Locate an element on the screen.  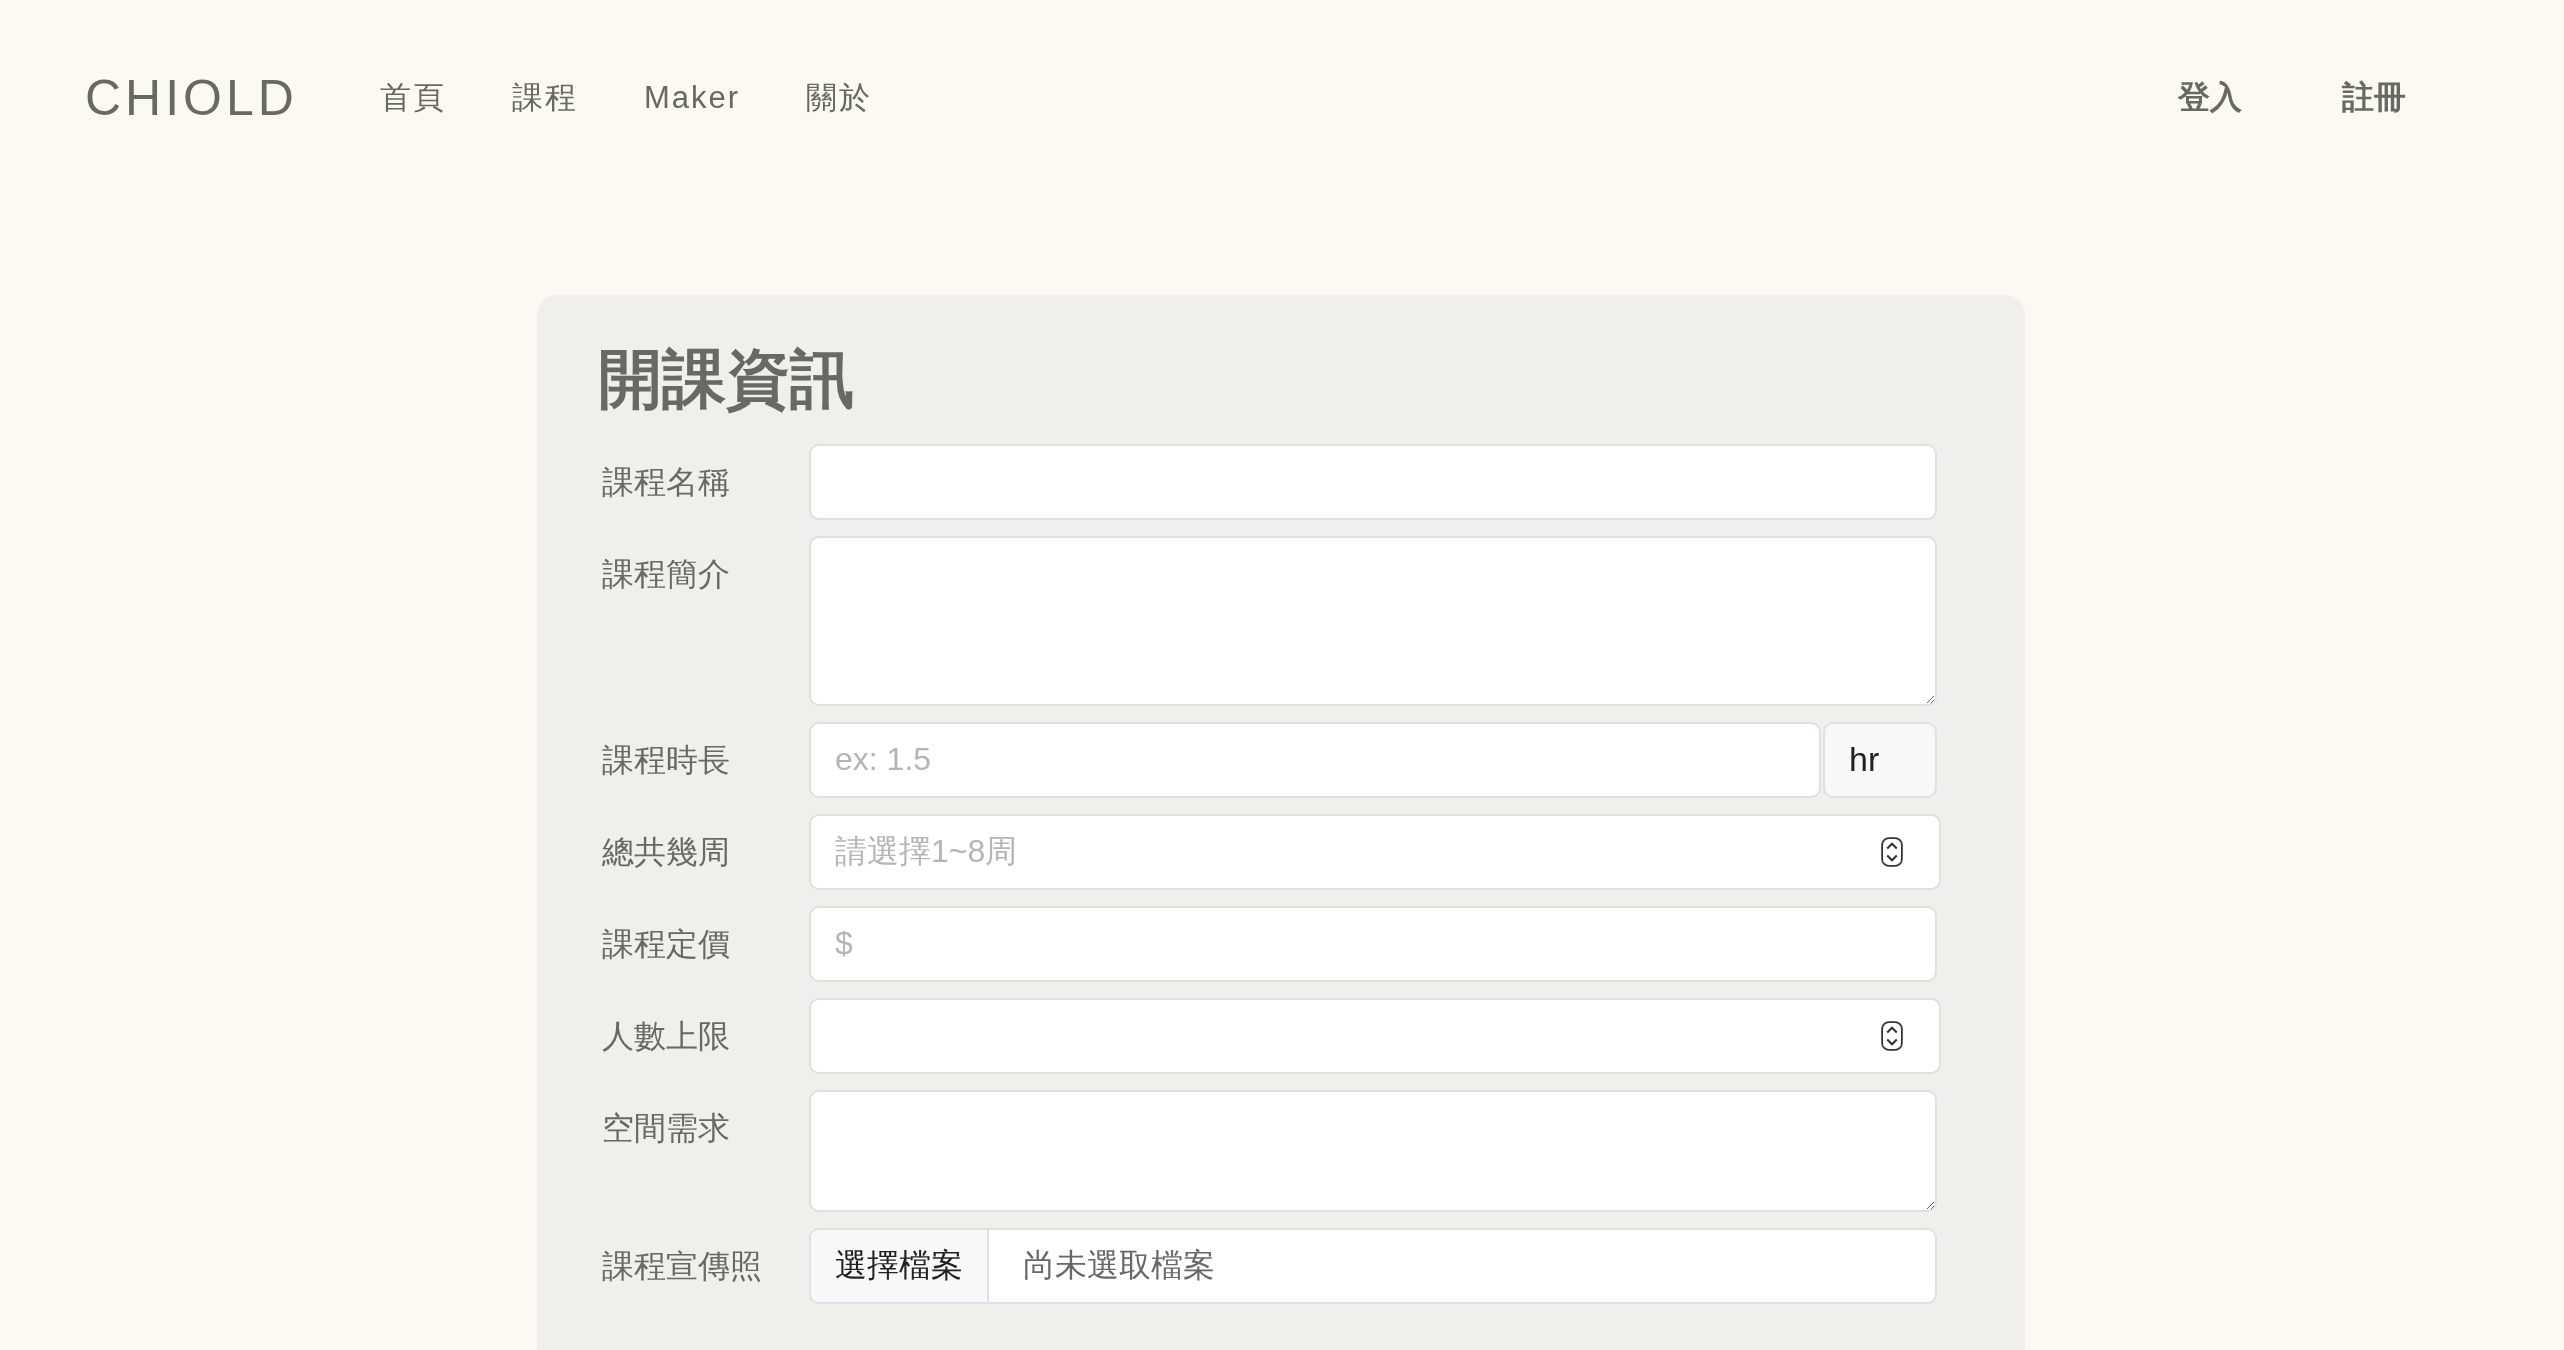
field-label: 課程定價 is located at coordinates (666, 944).